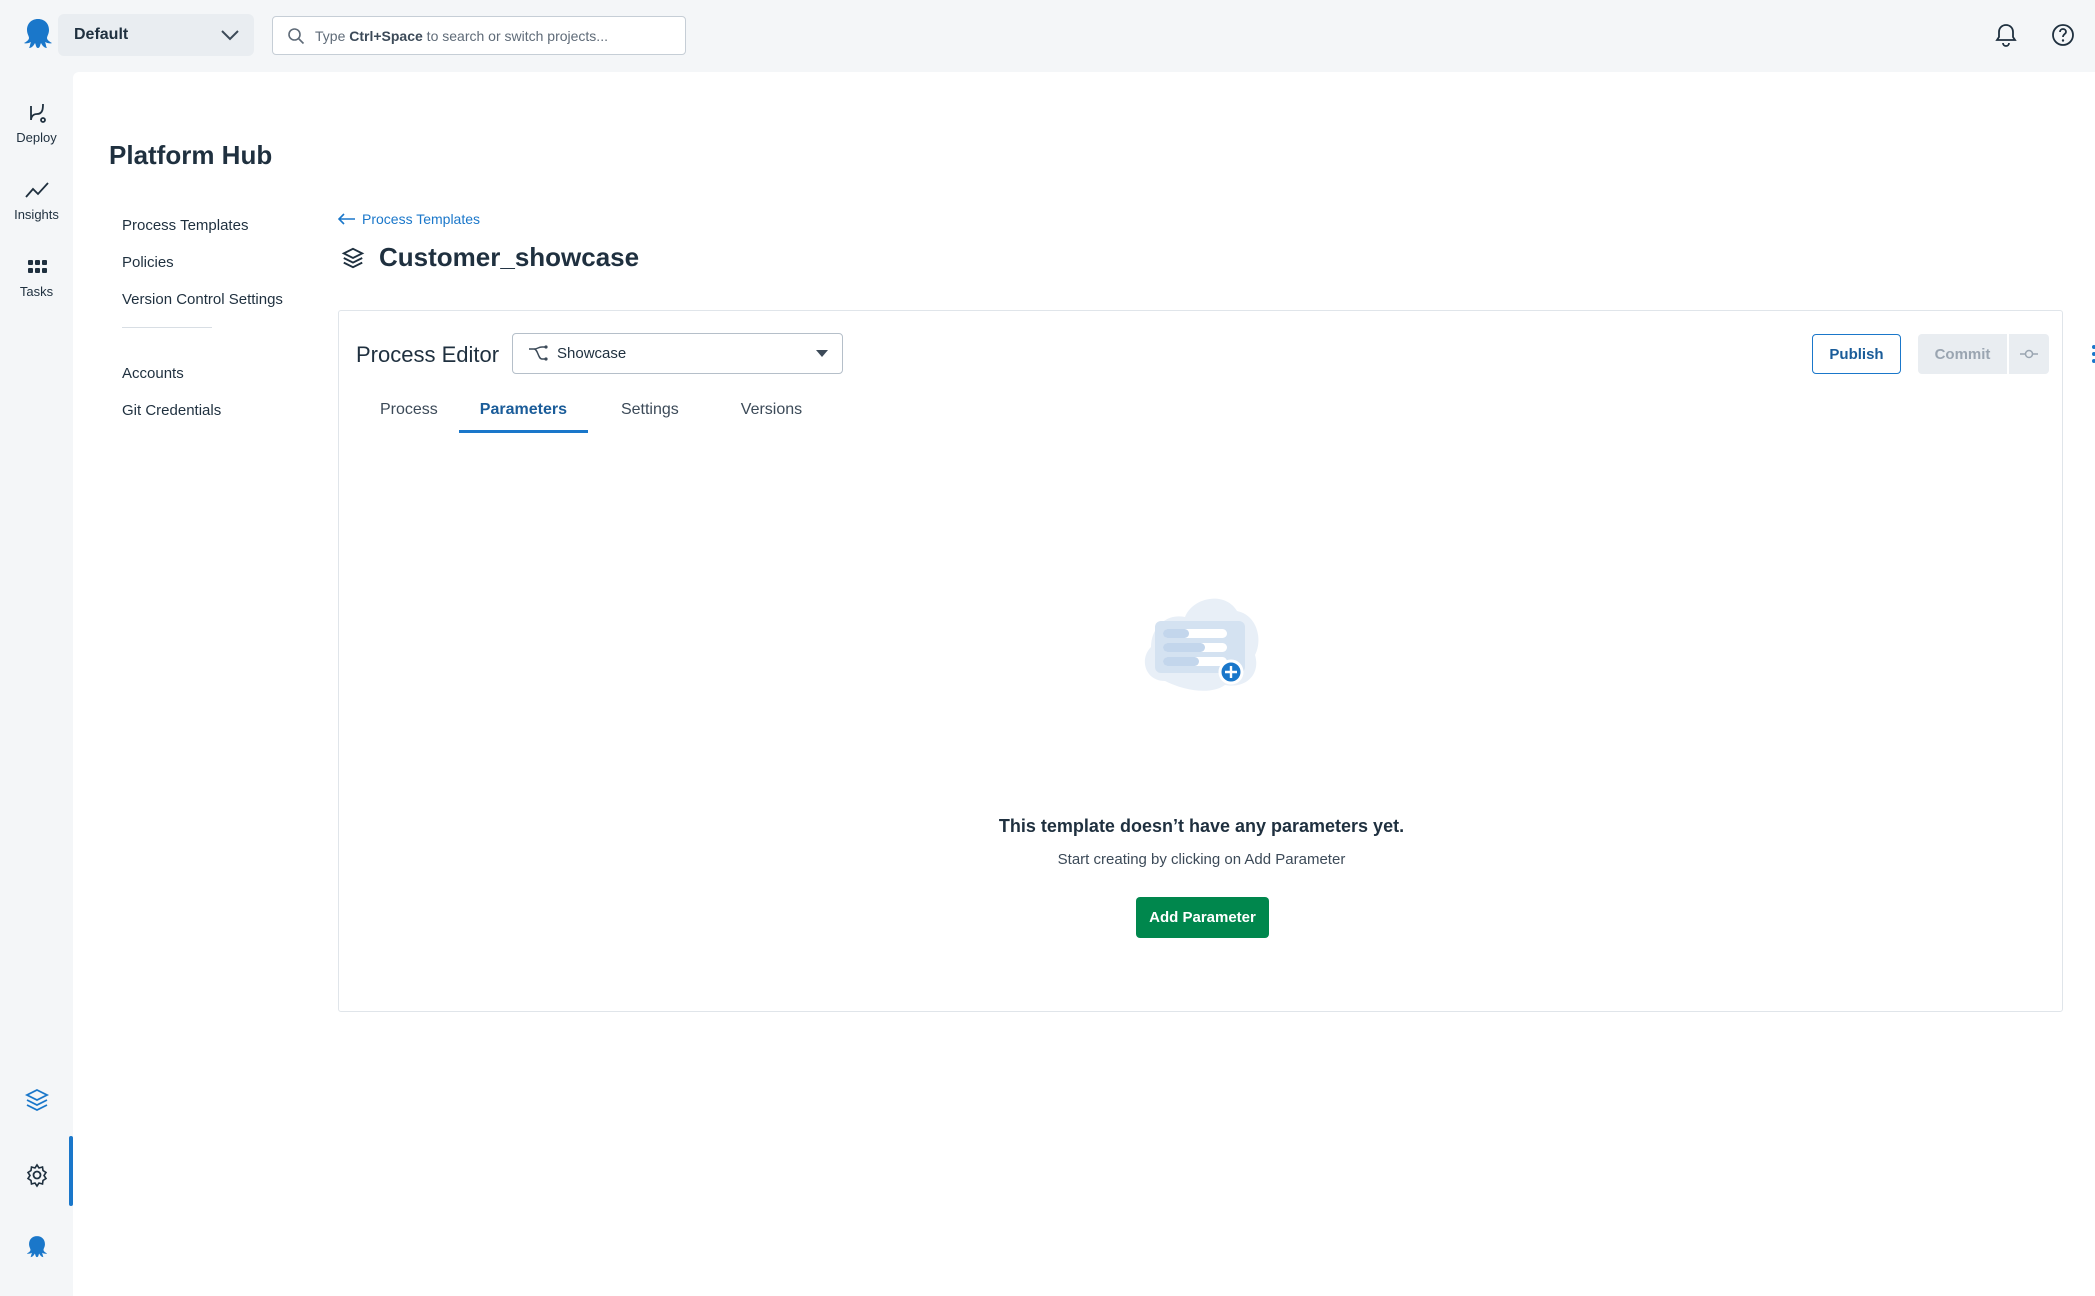 Image resolution: width=2095 pixels, height=1296 pixels. Describe the element at coordinates (428, 354) in the screenshot. I see `process-editor-heading: Process Editor` at that location.